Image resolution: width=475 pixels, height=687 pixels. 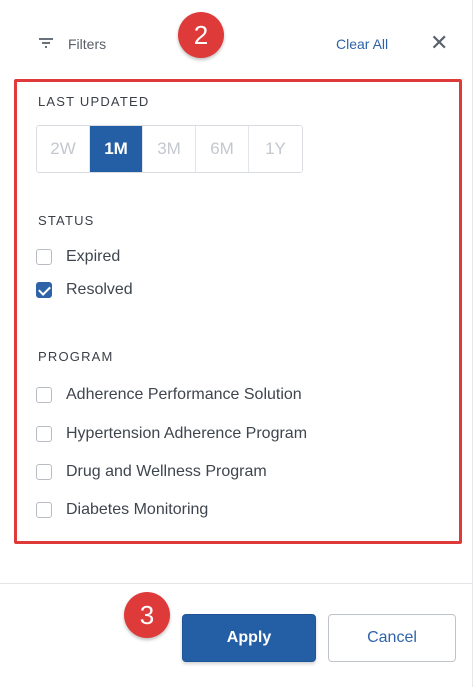 I want to click on program-option-hypertension-adherence: Hypertension Adherence Program, so click(x=171, y=434).